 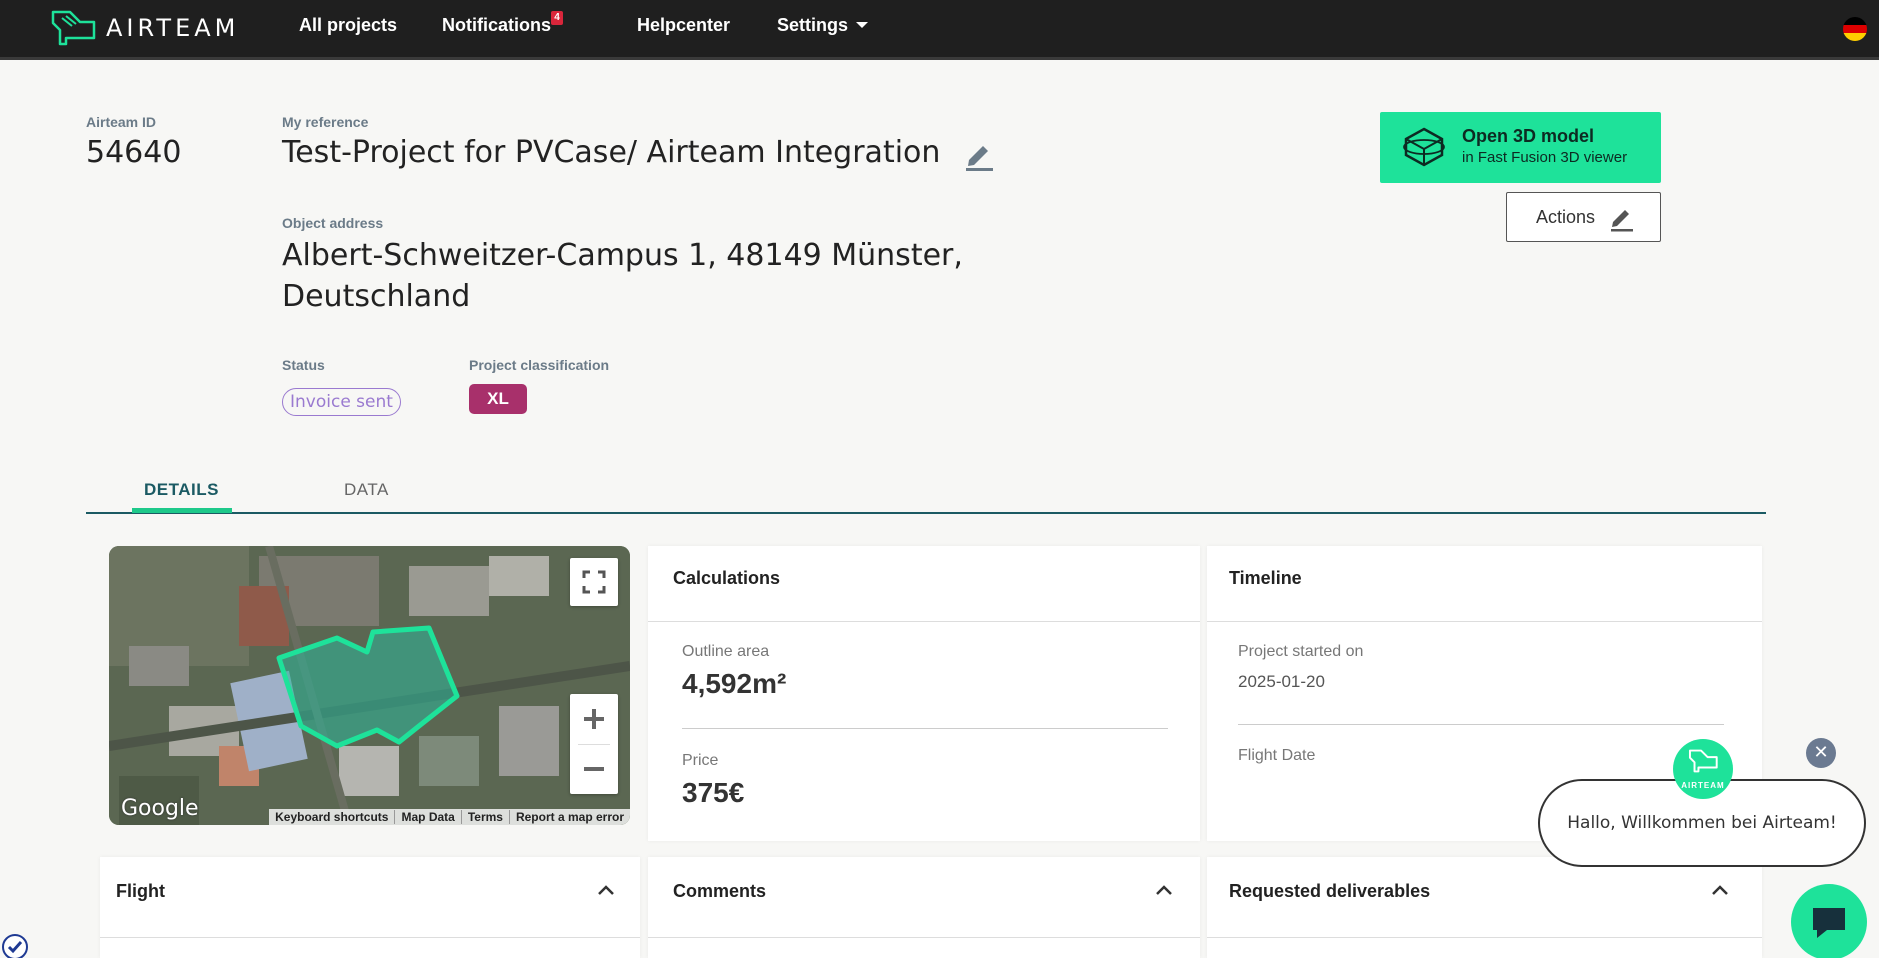 I want to click on close-icon: ✕, so click(x=1821, y=752).